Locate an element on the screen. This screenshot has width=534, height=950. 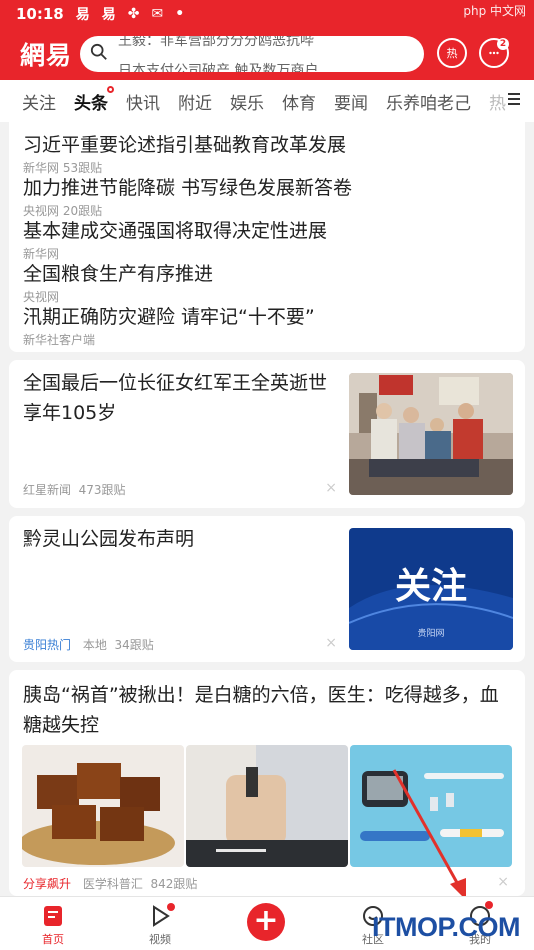
nav-home: 首页 is located at coordinates (53, 925).